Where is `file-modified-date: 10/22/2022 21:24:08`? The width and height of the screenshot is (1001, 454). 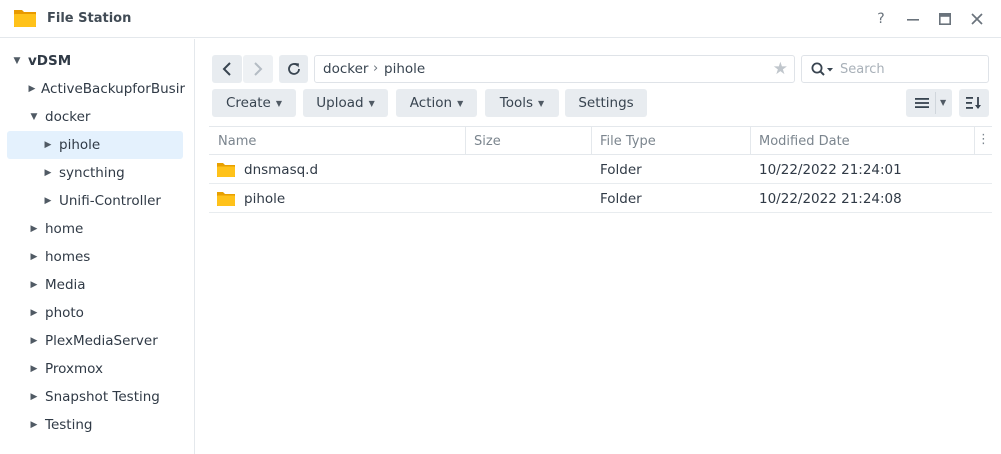
file-modified-date: 10/22/2022 21:24:08 is located at coordinates (830, 199).